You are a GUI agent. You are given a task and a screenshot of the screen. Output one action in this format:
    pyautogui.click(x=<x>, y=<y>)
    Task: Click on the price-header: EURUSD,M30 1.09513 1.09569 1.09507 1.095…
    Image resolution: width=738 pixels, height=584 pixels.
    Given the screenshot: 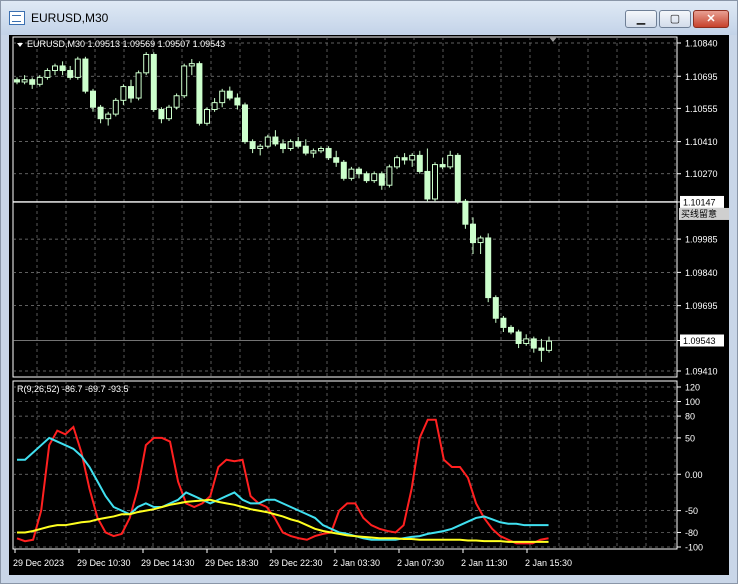 What is the action you would take?
    pyautogui.click(x=126, y=44)
    